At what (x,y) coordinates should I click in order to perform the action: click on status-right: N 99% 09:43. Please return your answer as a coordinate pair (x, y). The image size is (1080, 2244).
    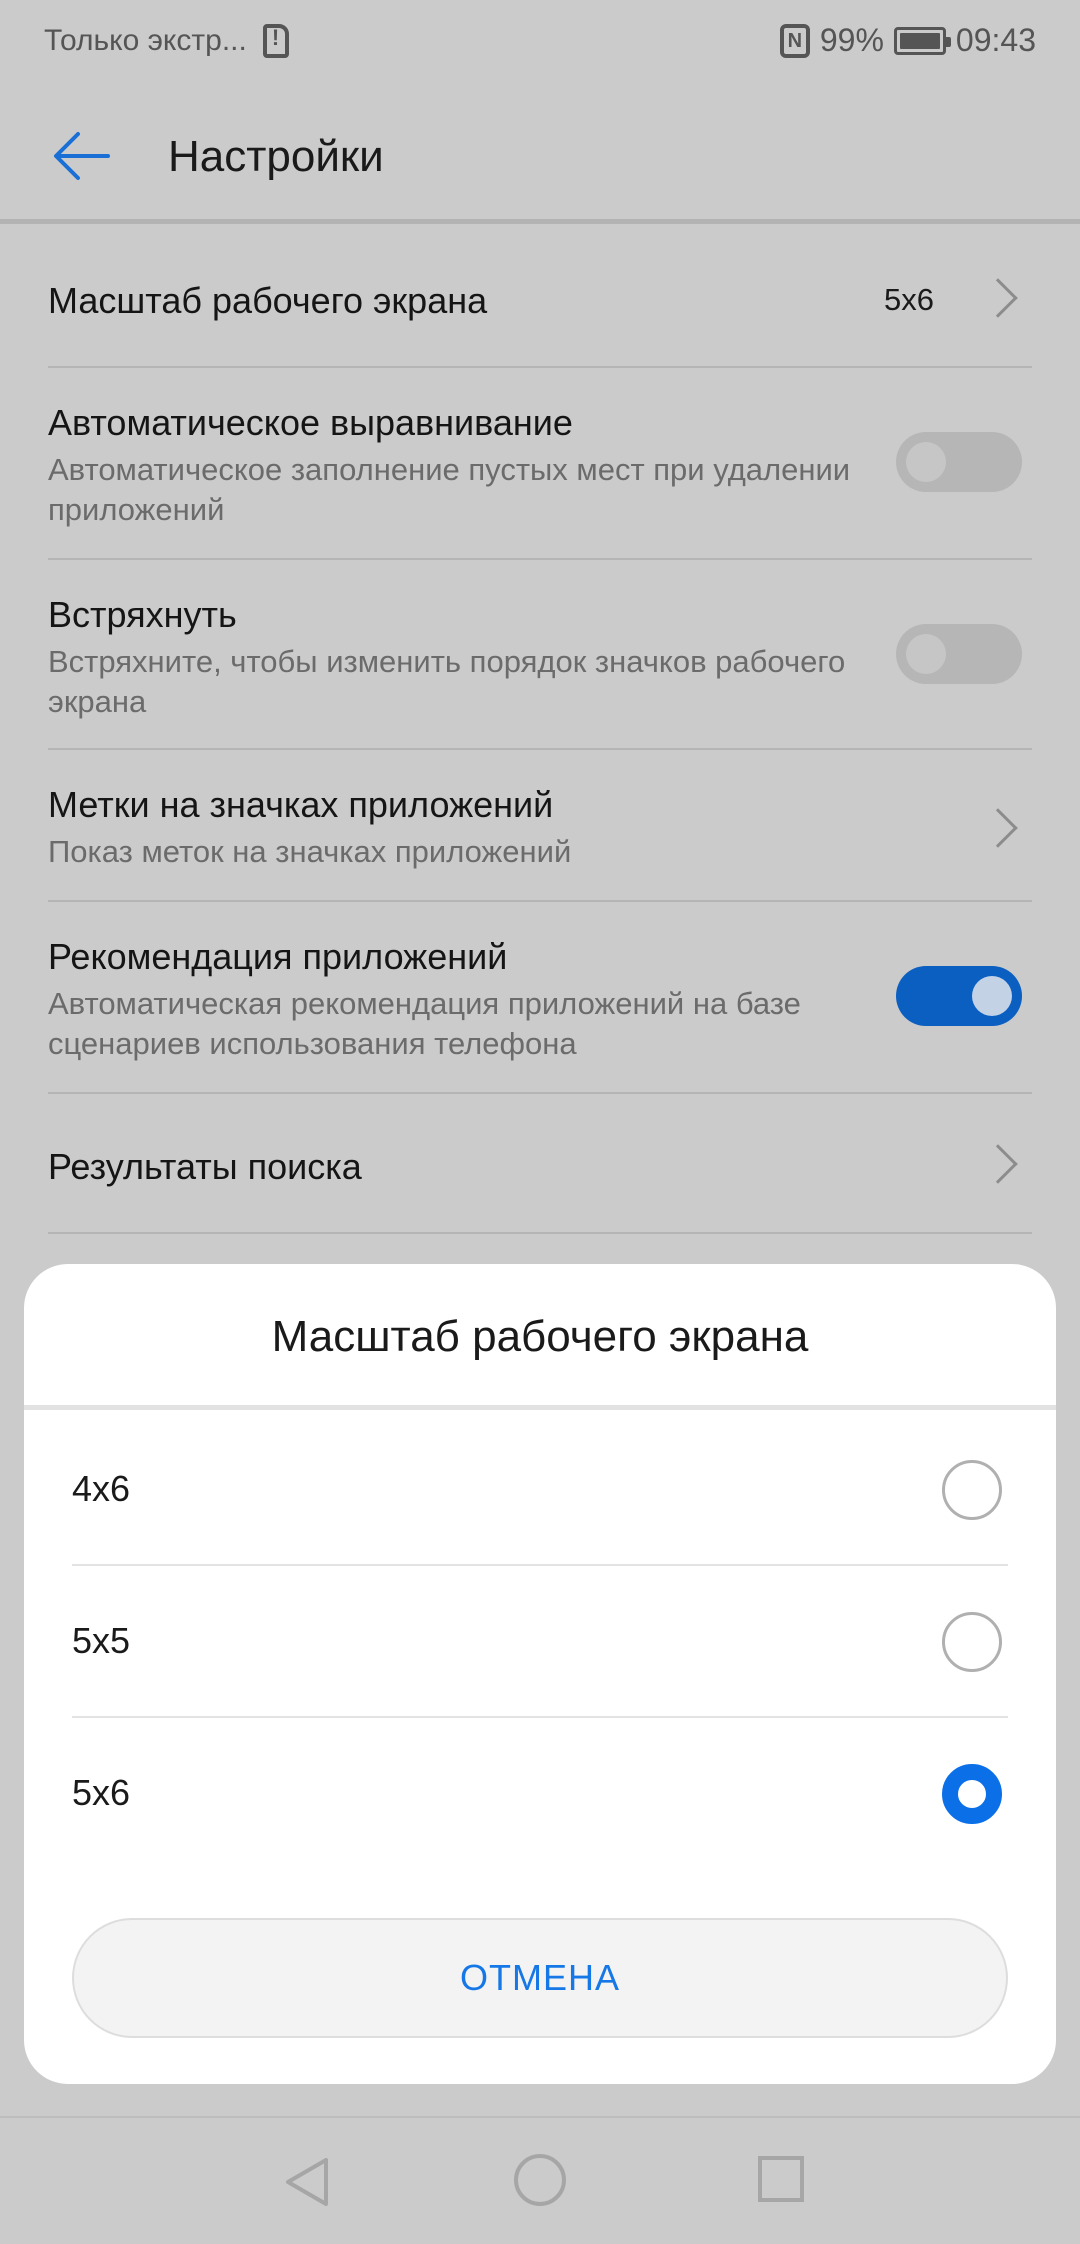
    Looking at the image, I should click on (907, 40).